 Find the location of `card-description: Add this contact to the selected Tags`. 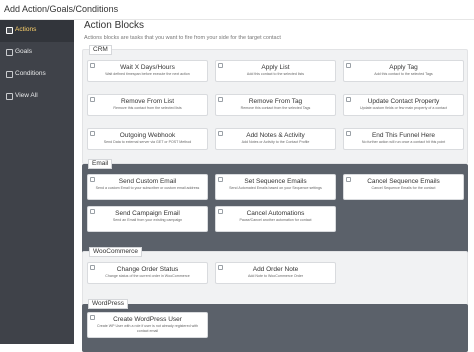

card-description: Add this contact to the selected Tags is located at coordinates (403, 74).